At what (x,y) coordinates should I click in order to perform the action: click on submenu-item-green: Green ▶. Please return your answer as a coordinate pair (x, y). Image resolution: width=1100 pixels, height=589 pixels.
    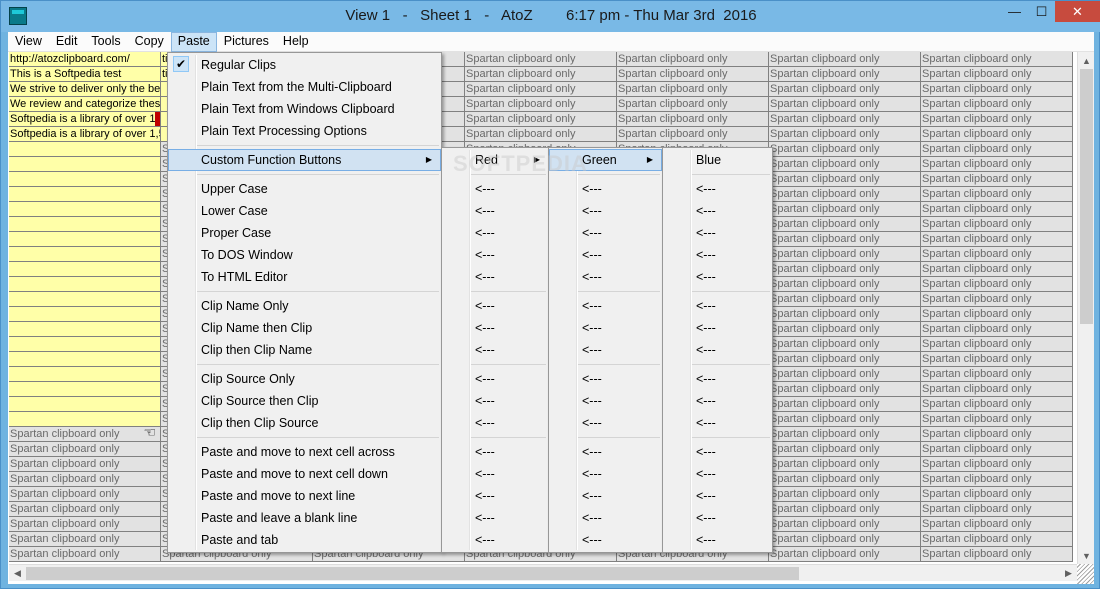
    Looking at the image, I should click on (605, 160).